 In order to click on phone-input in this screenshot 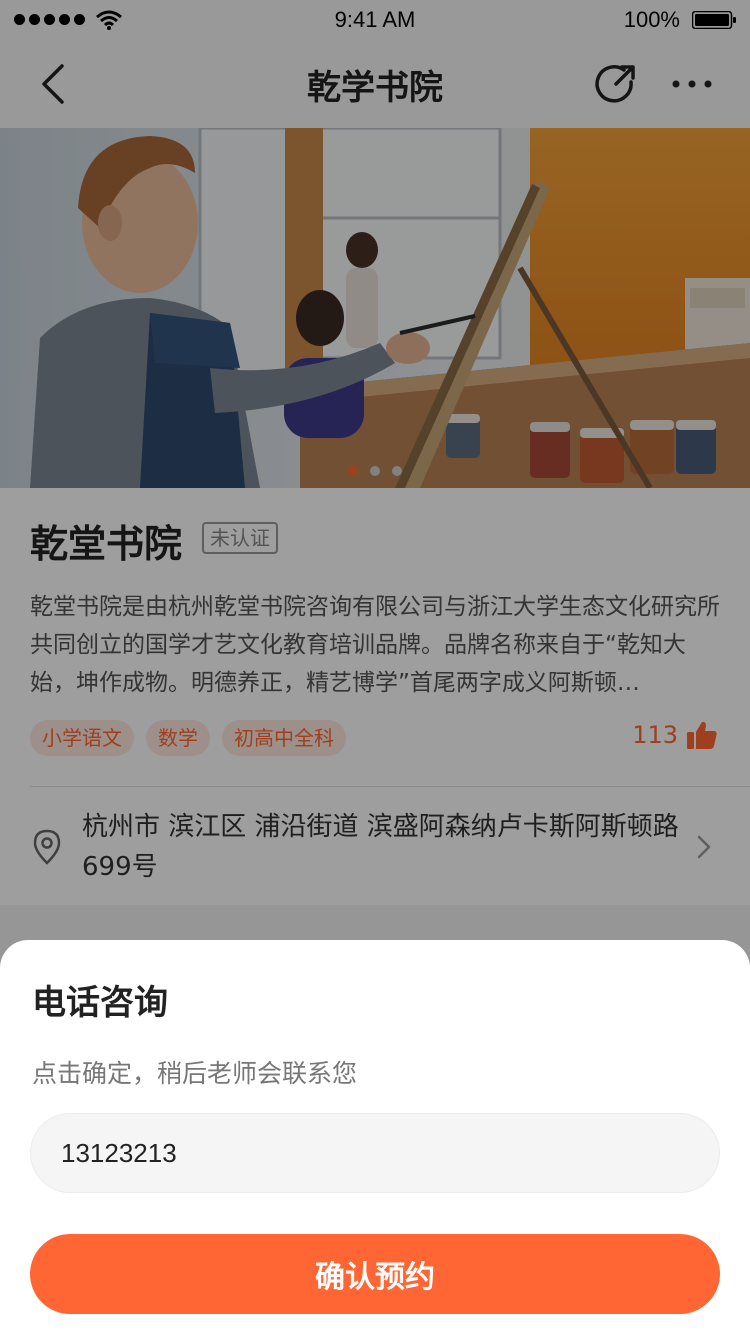, I will do `click(375, 1153)`.